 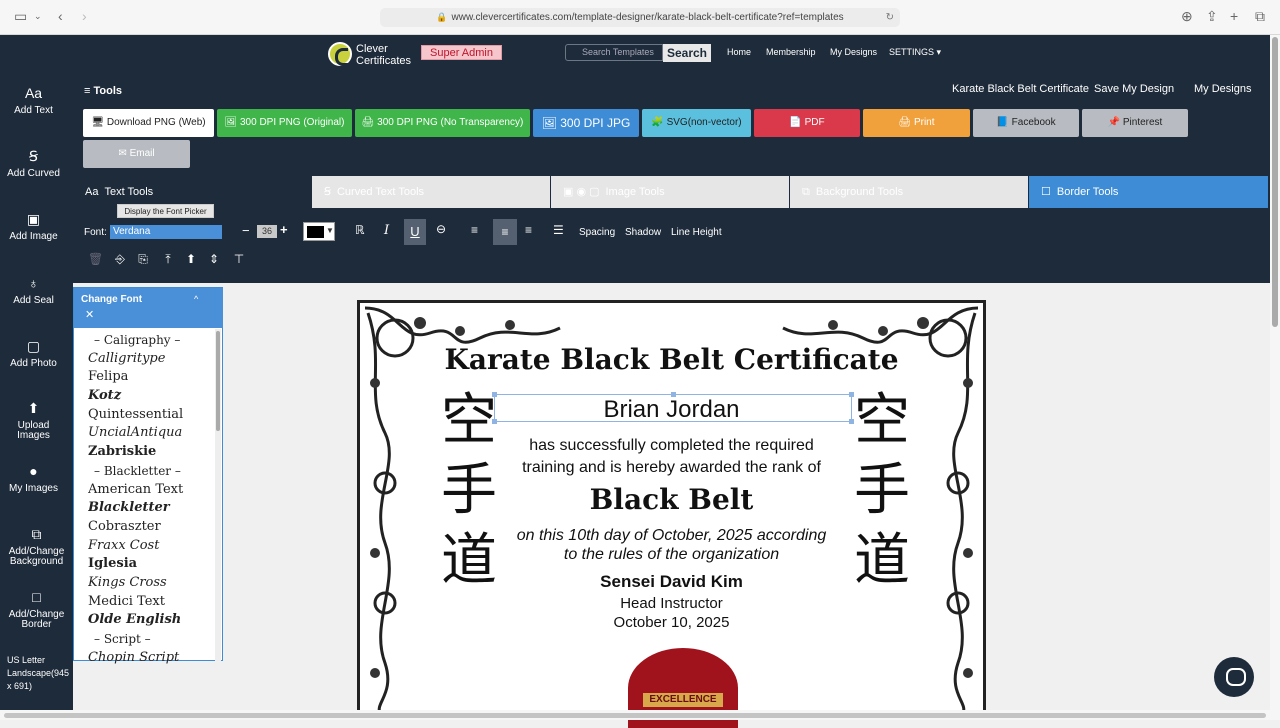 I want to click on align-middle-icon: ⇕, so click(x=214, y=259).